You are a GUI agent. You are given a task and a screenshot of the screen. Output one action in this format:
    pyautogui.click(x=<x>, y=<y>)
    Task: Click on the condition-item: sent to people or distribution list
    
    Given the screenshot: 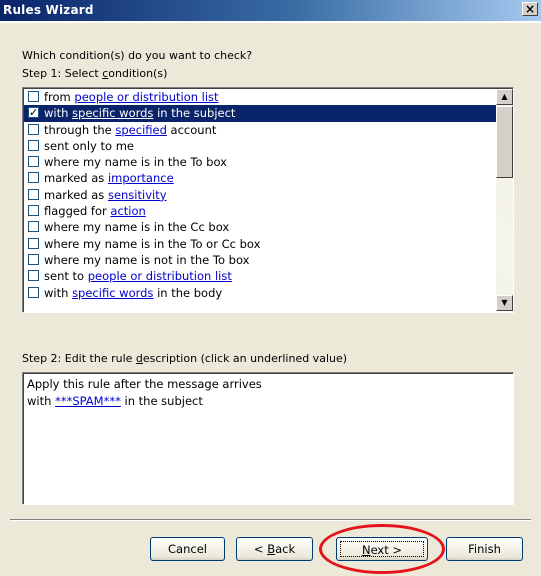 What is the action you would take?
    pyautogui.click(x=260, y=276)
    